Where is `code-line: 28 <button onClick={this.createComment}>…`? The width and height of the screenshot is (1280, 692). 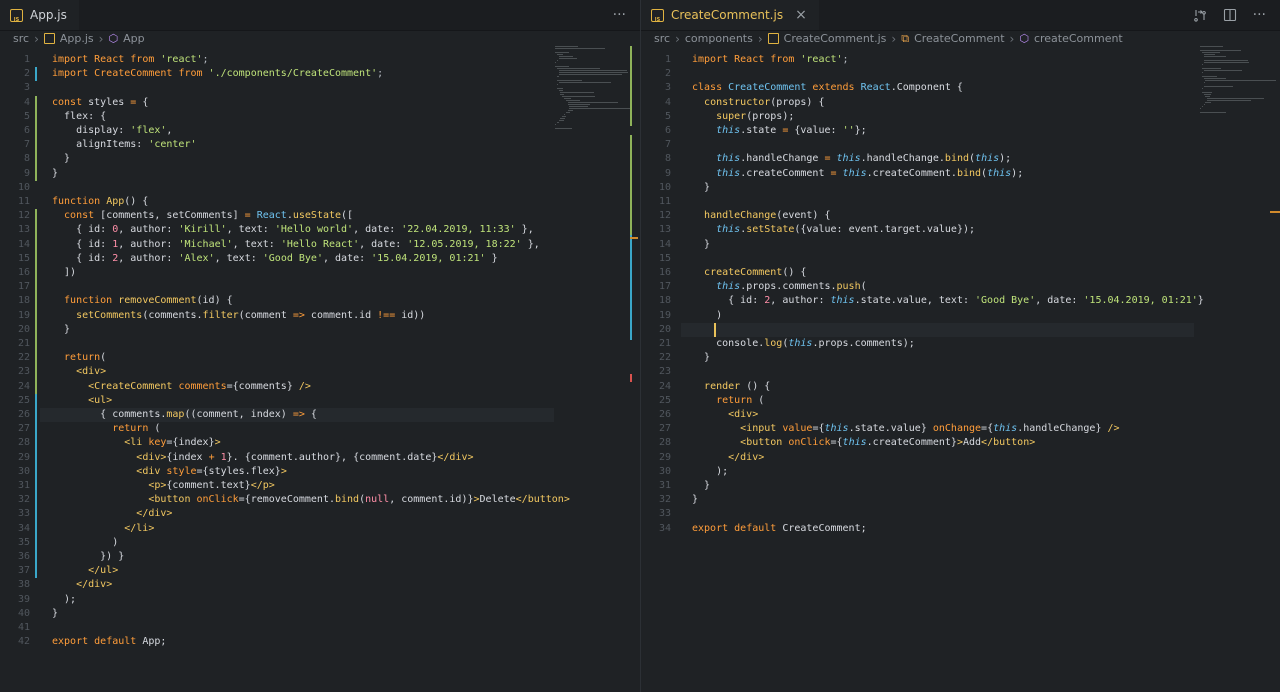 code-line: 28 <button onClick={this.createComment}>… is located at coordinates (960, 443).